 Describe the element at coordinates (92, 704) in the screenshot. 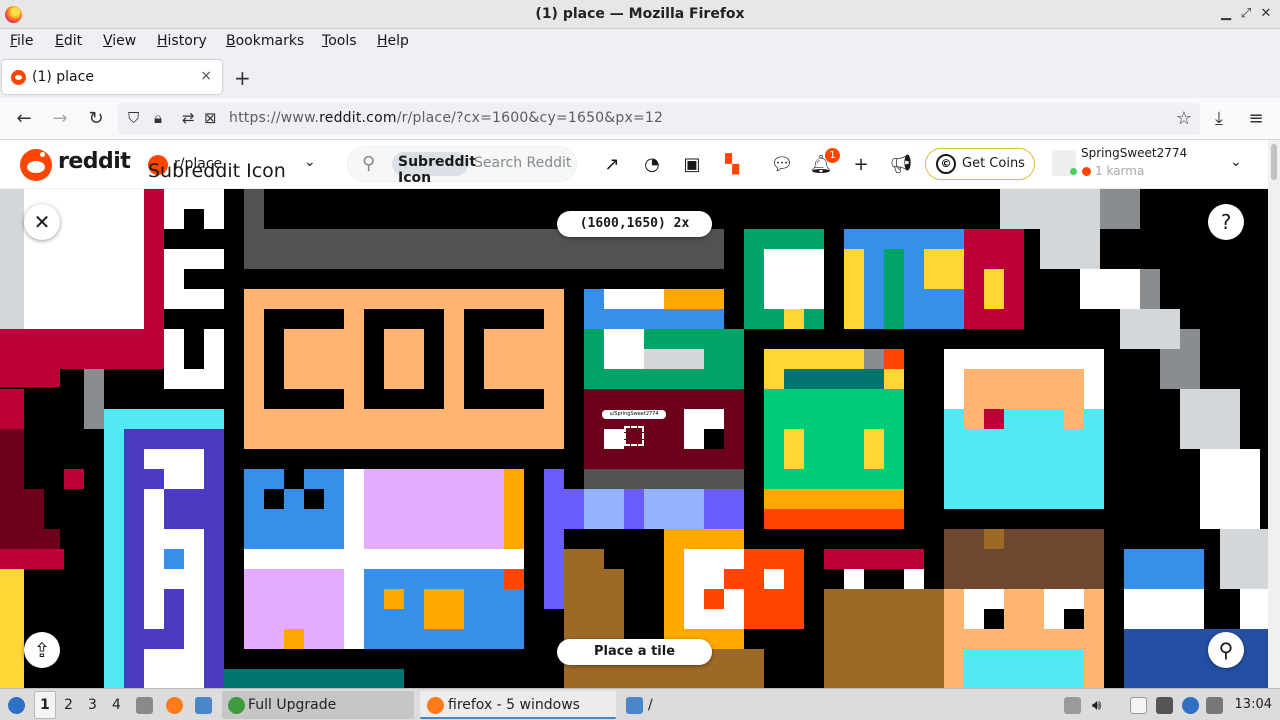

I see `workspace-3-button: 3` at that location.